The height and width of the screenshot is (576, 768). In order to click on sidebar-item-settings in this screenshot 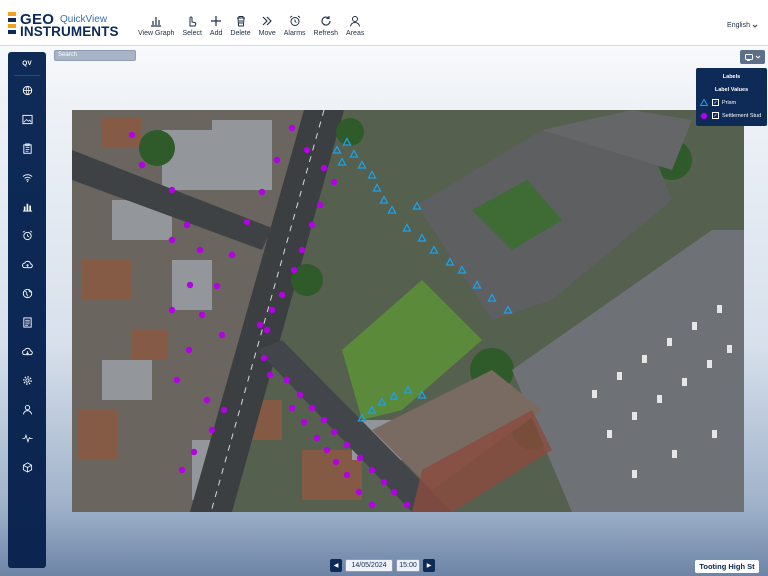, I will do `click(27, 380)`.